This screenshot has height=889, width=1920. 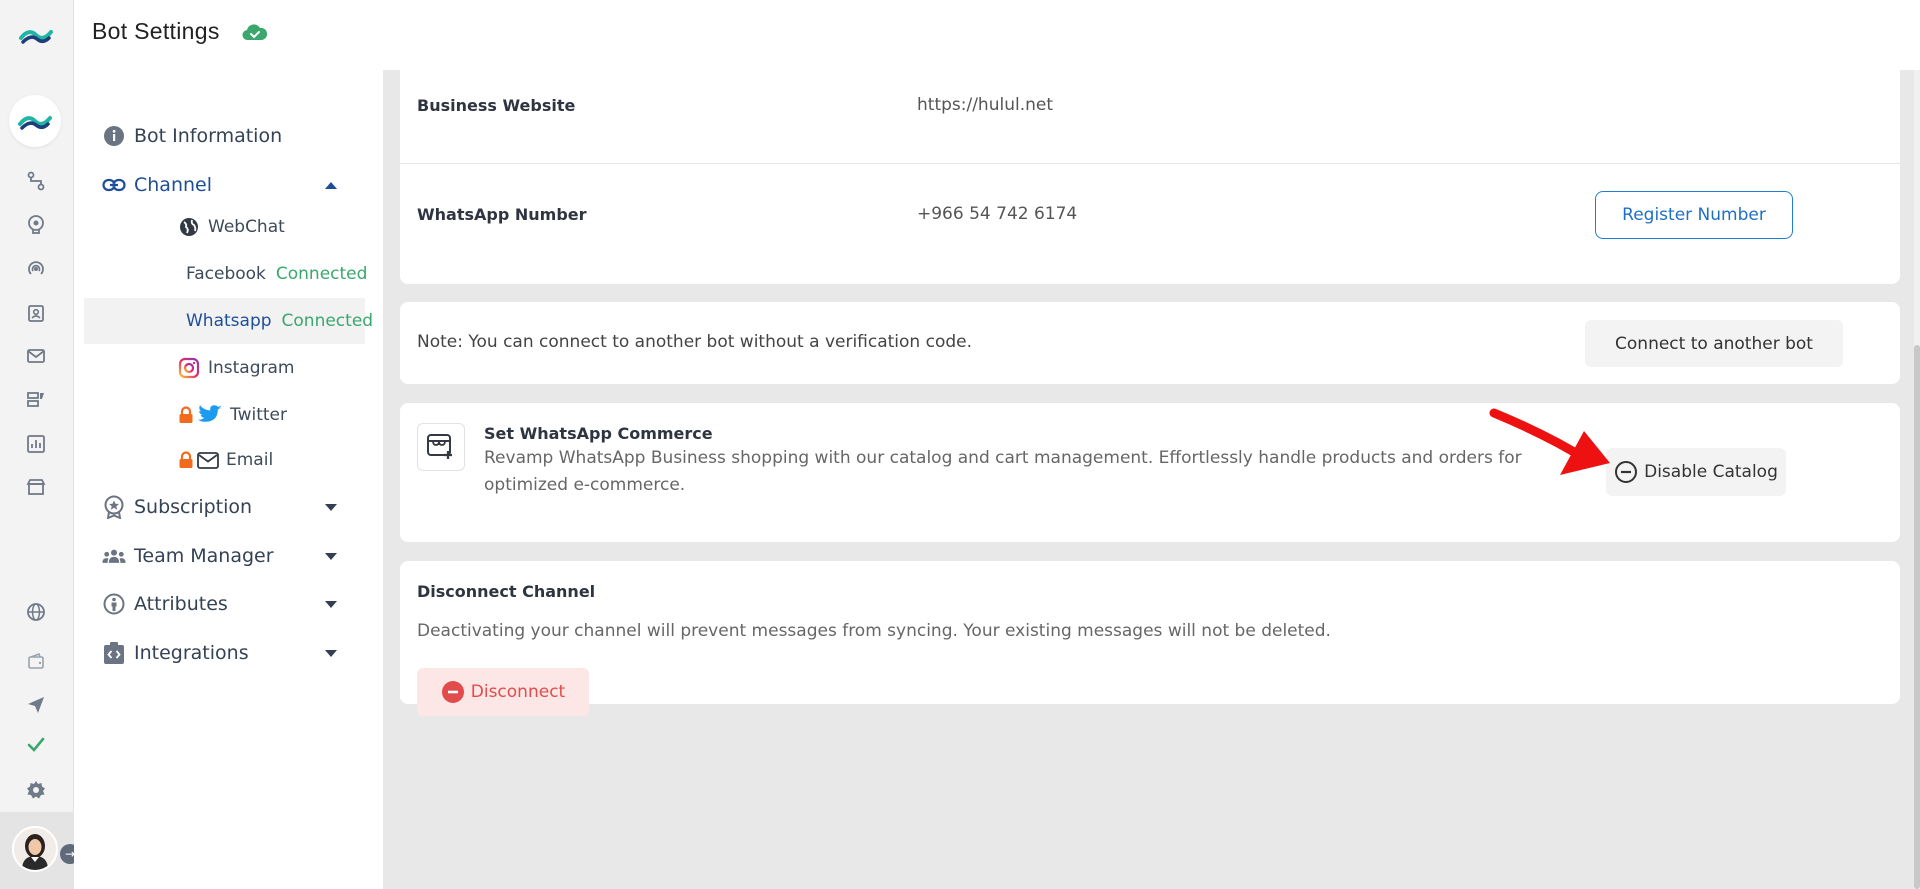 What do you see at coordinates (36, 313) in the screenshot?
I see `contacts-icon` at bounding box center [36, 313].